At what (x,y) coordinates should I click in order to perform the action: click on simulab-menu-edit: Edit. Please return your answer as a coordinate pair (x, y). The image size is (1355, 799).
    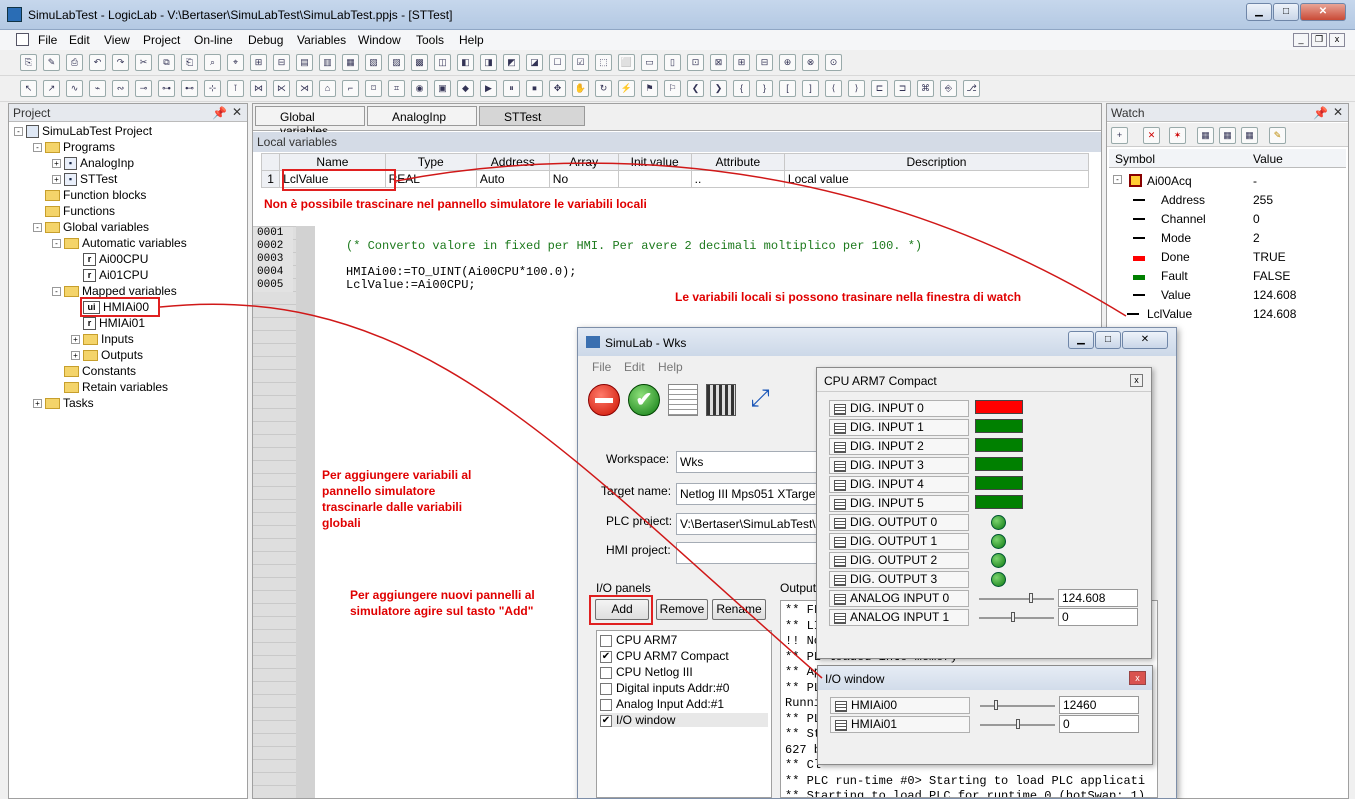
    Looking at the image, I should click on (634, 367).